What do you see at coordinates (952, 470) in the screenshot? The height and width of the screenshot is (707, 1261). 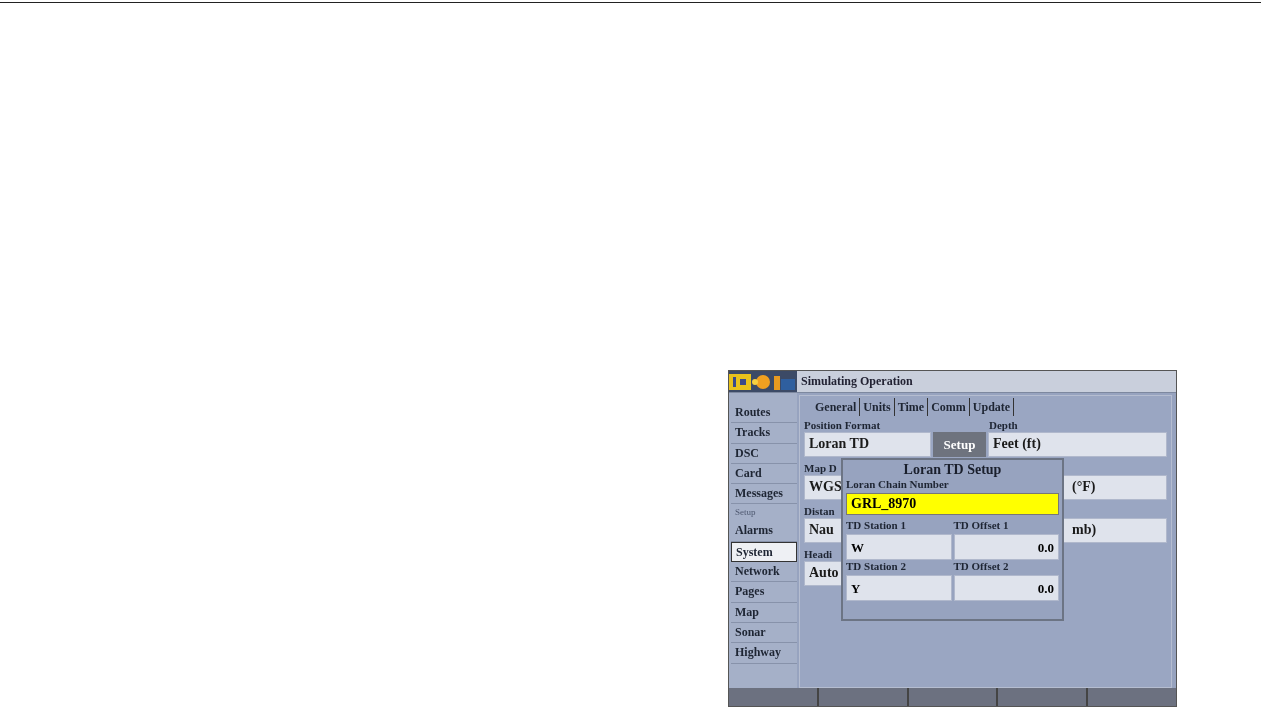 I see `dialog-title: Loran TD Setup` at bounding box center [952, 470].